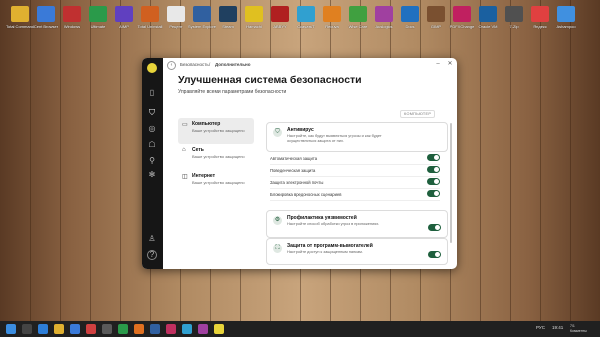 This screenshot has width=600, height=337. I want to click on desktop-shortcut-label: Recuva, so click(332, 26).